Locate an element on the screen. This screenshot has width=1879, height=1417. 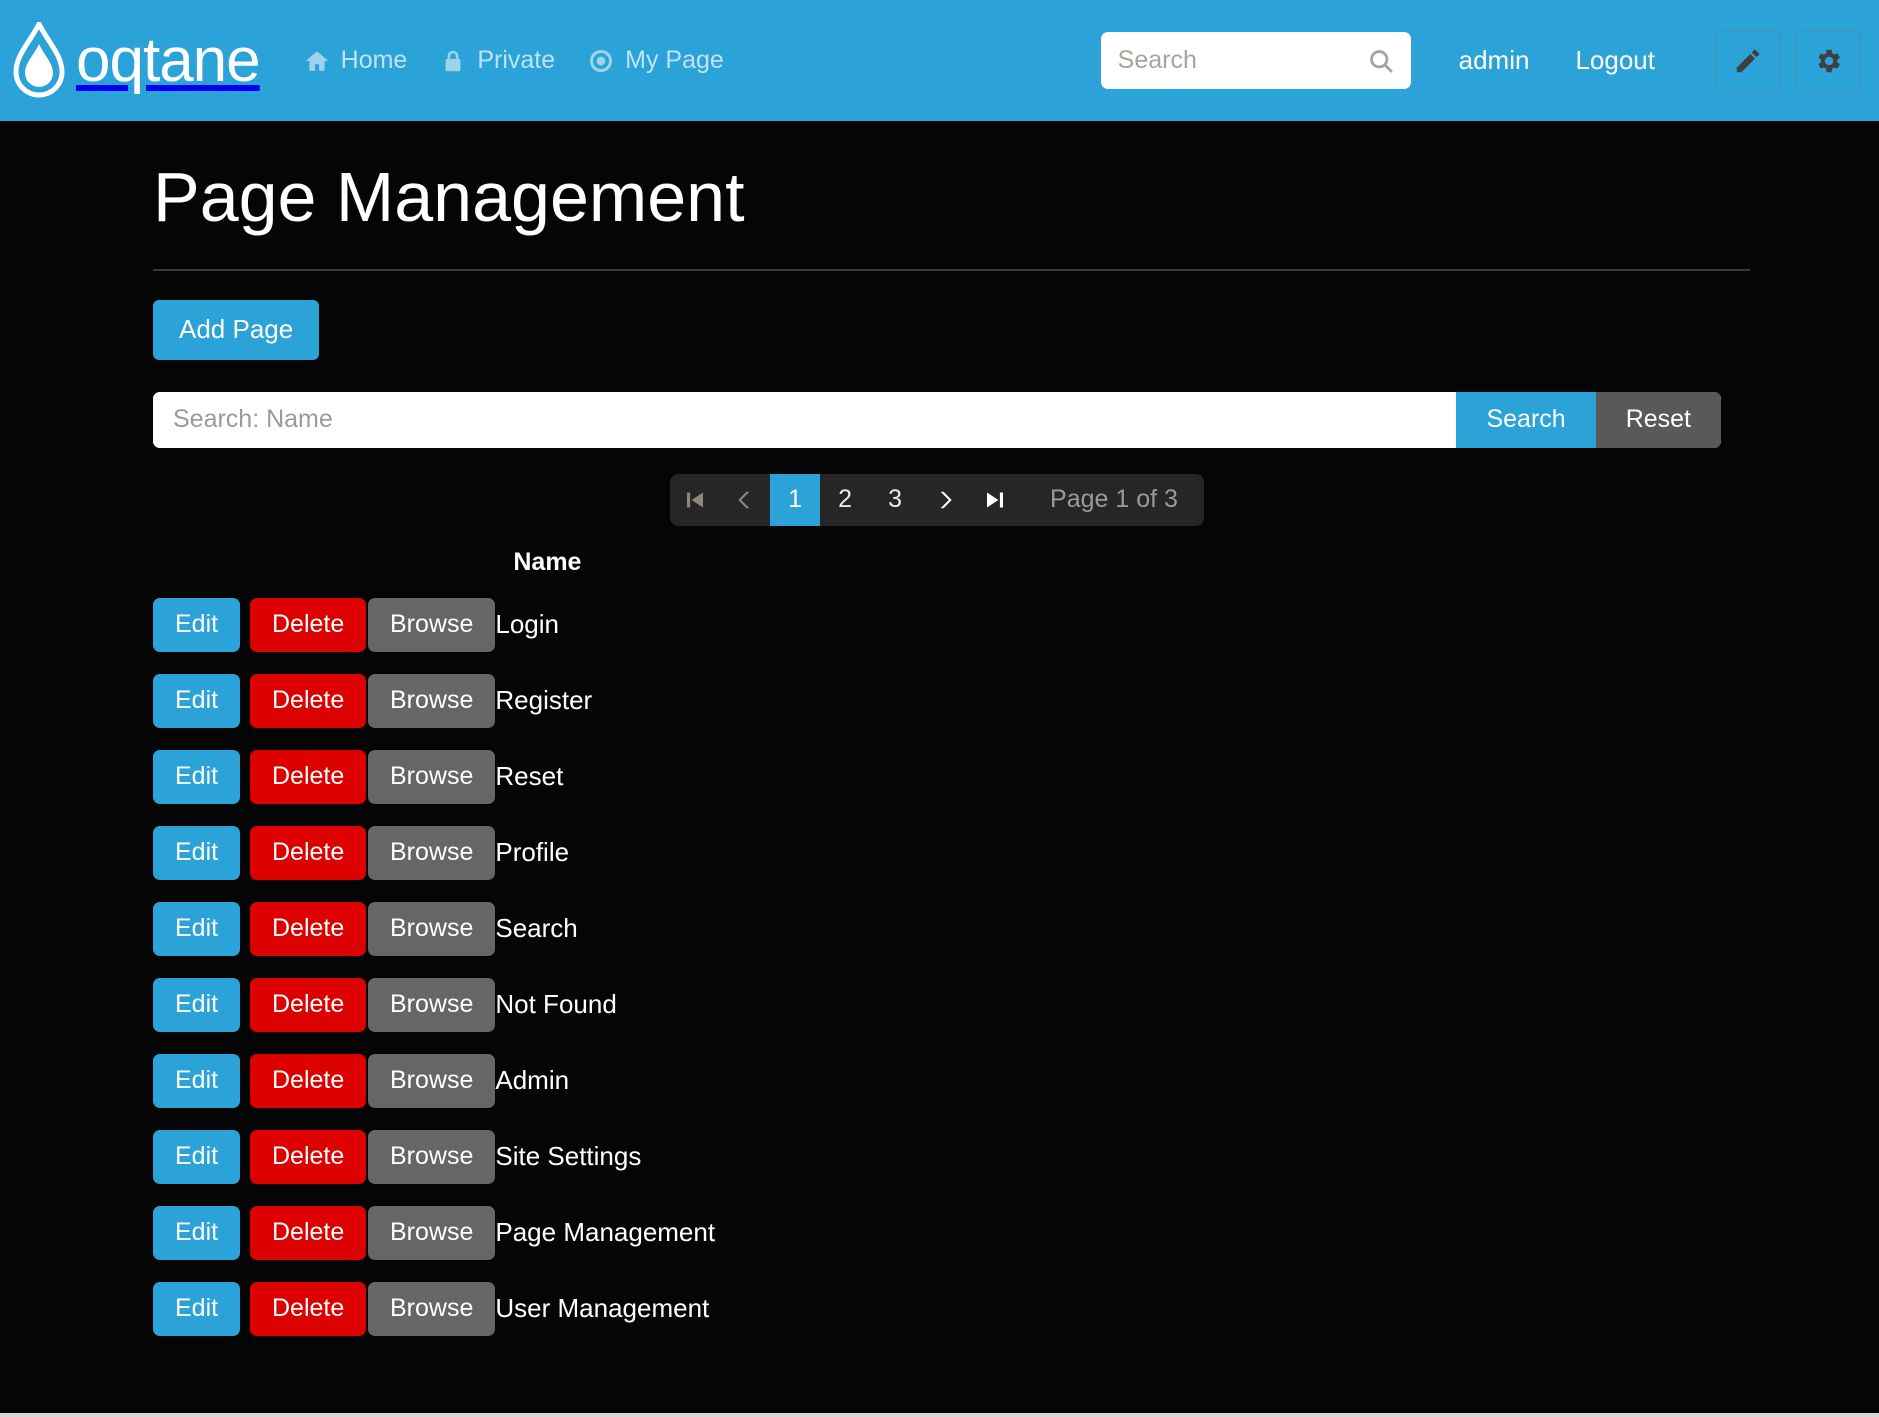
table-row: Edit Delete Browse Reset is located at coordinates (434, 777).